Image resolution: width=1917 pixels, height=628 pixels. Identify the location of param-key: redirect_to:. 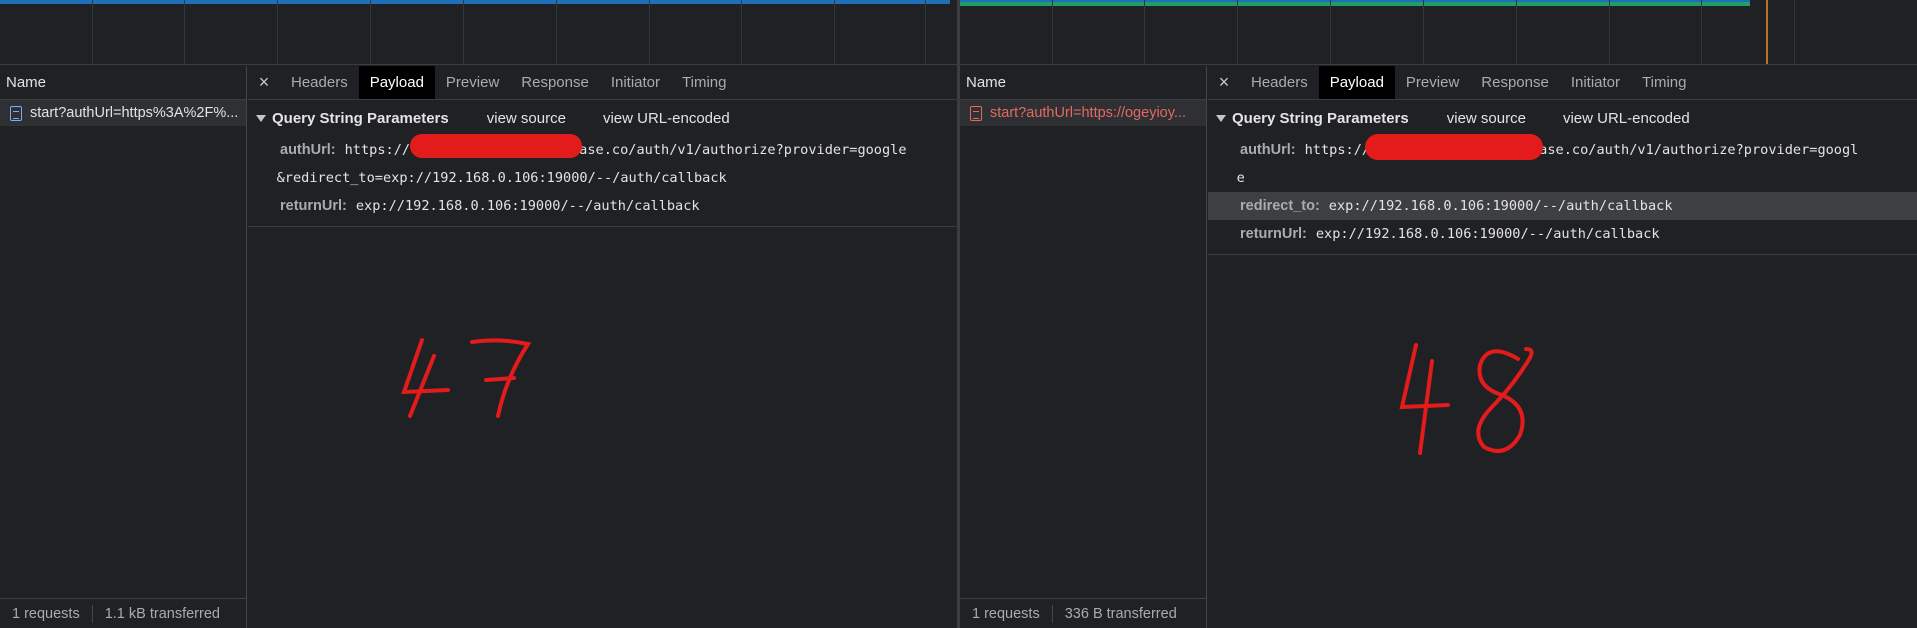
(1280, 206).